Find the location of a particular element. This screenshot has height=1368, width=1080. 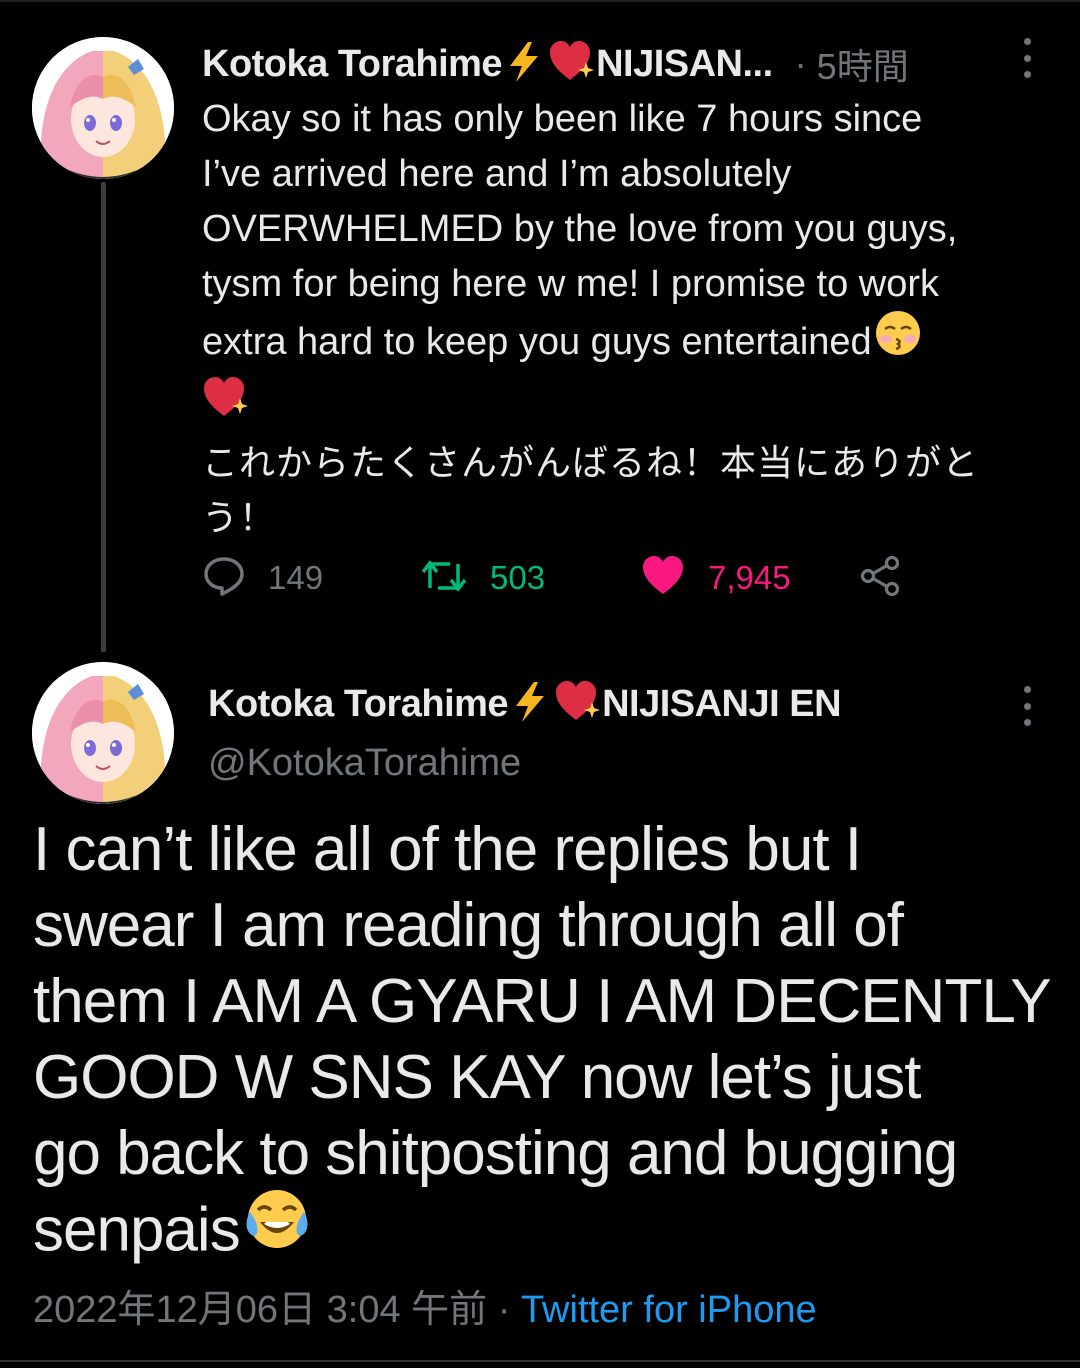

tweet-text-line: OVERWHELMED by the love from you guys, is located at coordinates (580, 229).